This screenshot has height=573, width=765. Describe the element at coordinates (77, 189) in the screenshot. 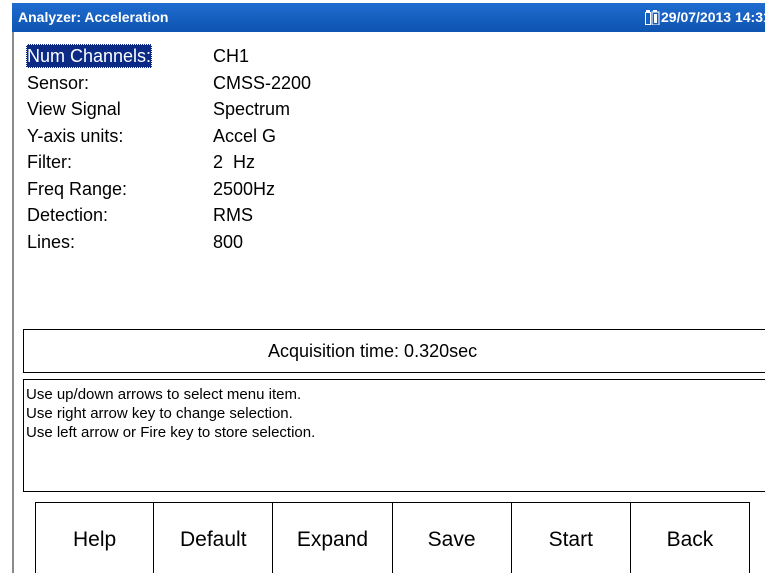

I see `setting-label: Freq Range:` at that location.